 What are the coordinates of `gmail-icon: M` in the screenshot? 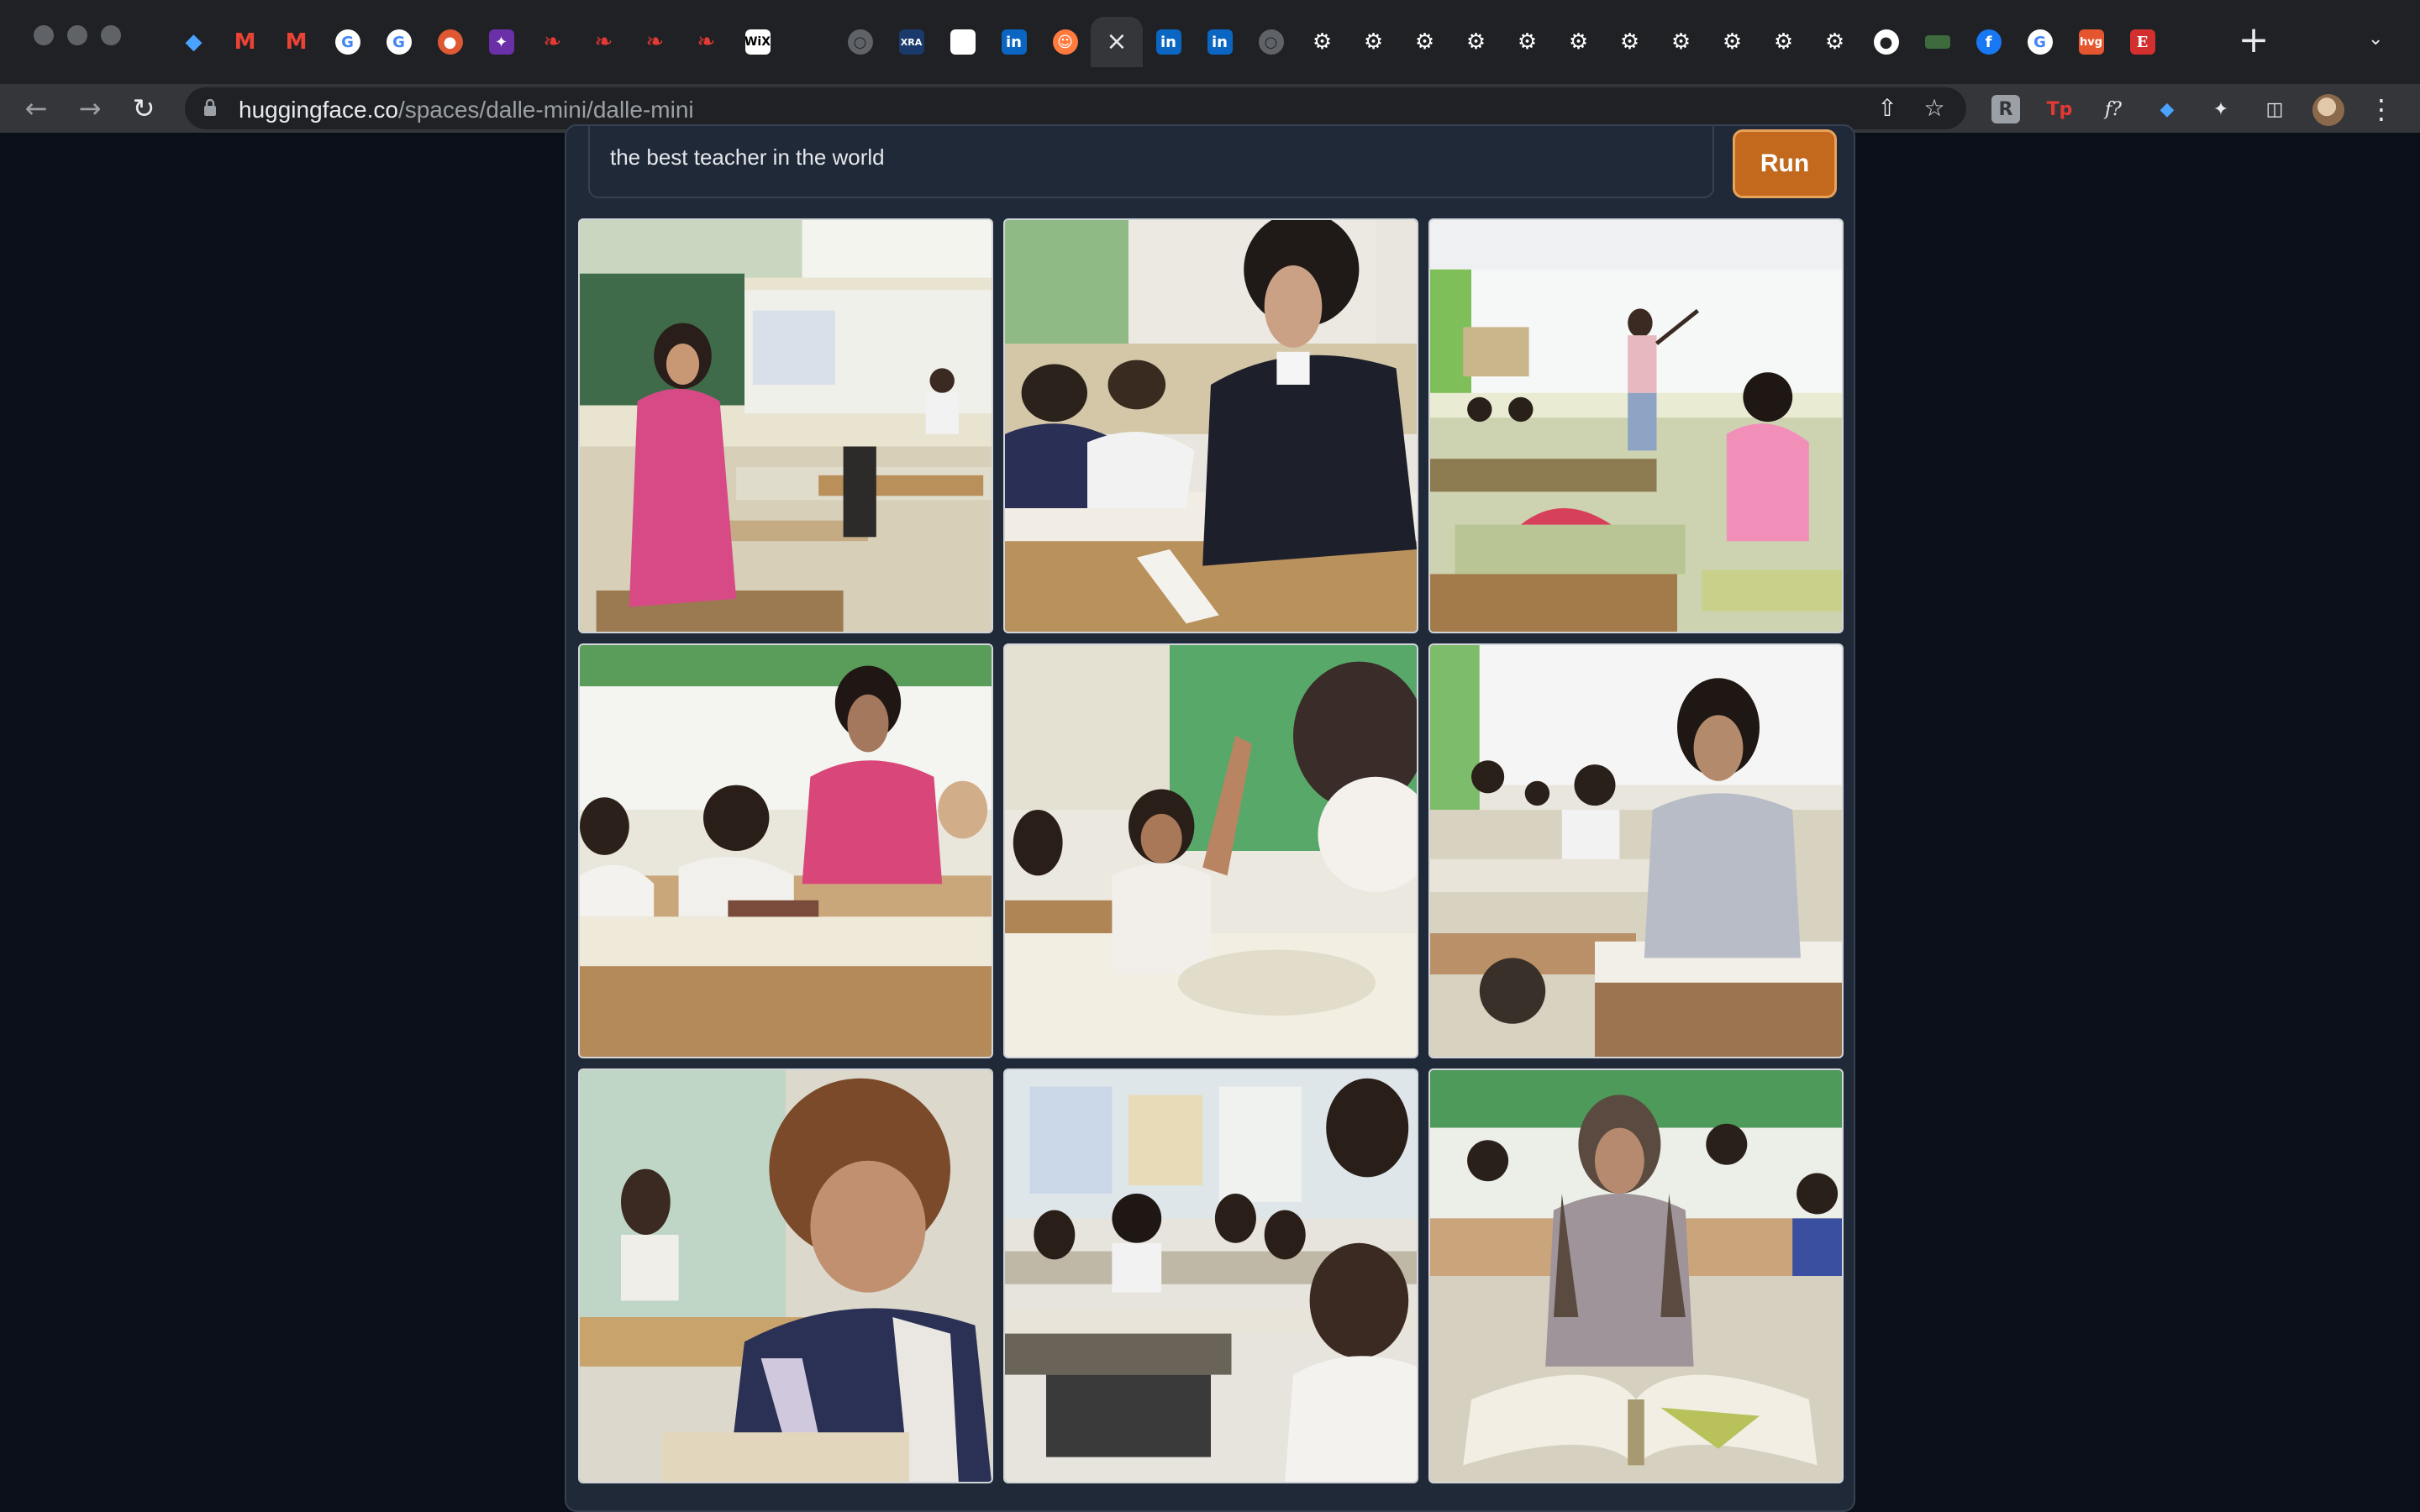 It's located at (296, 42).